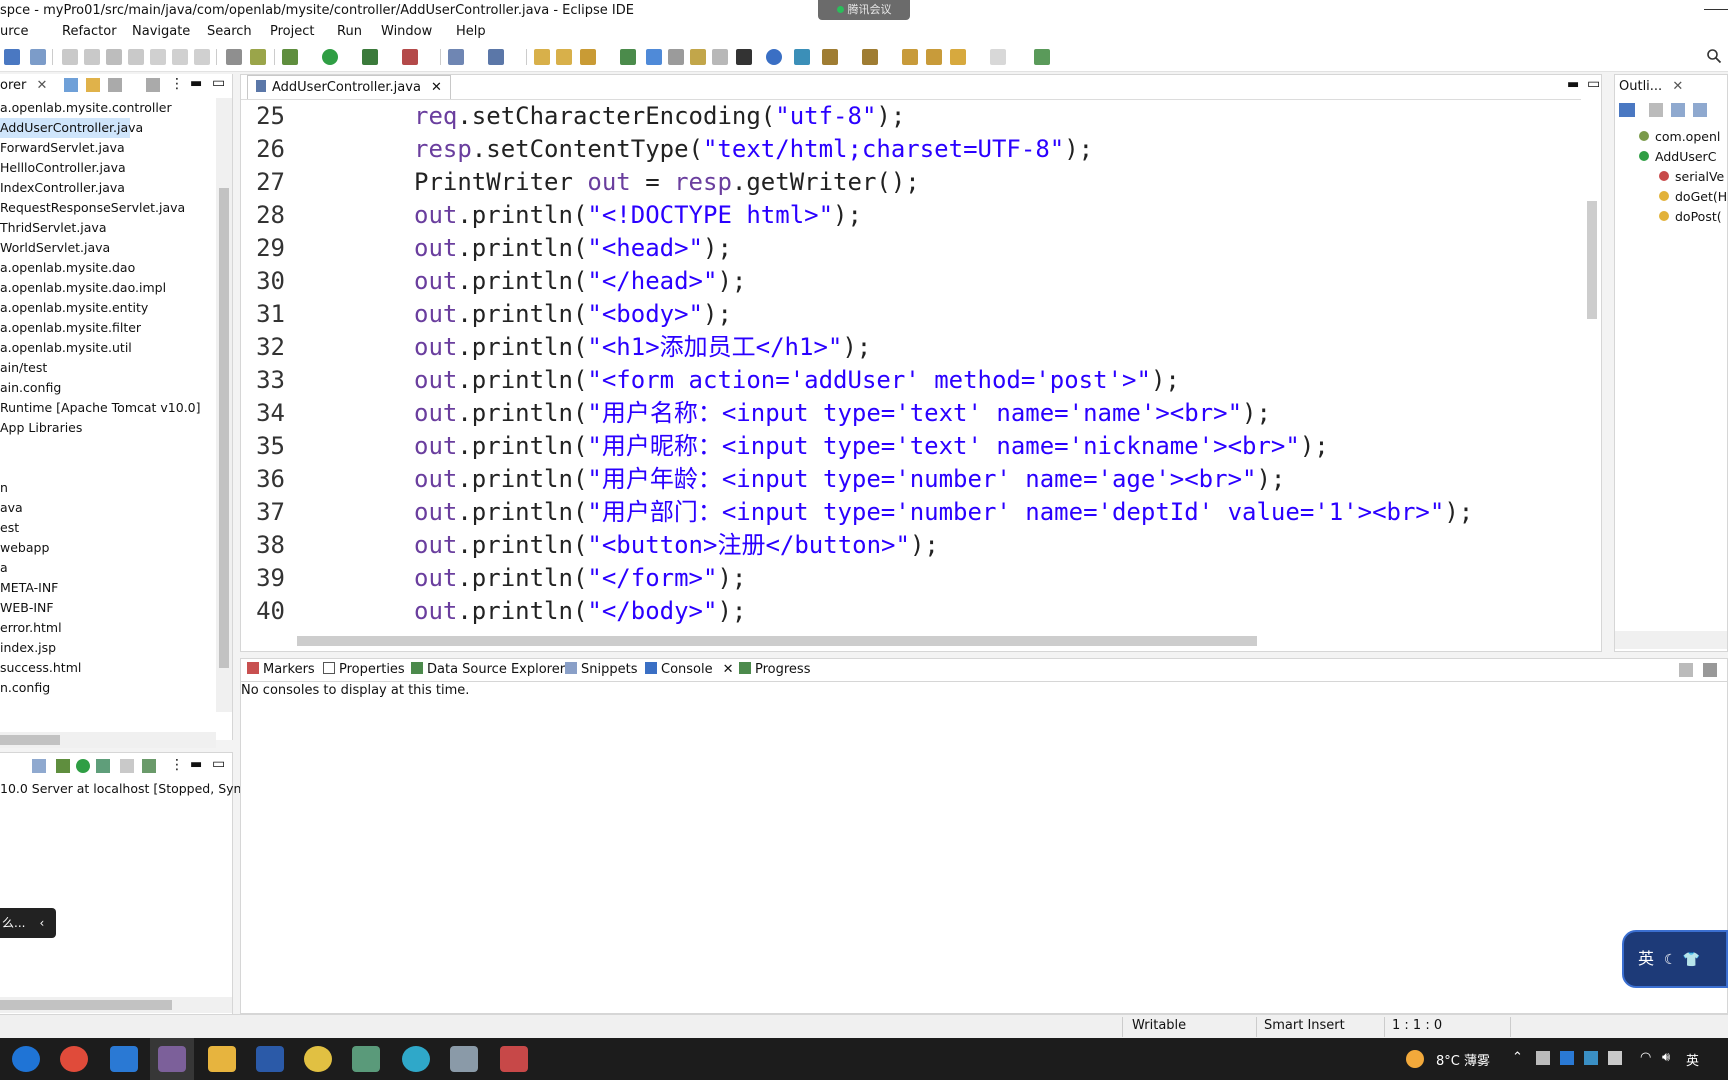  What do you see at coordinates (24, 86) in the screenshot?
I see `project-explorer-tab: orer ✕` at bounding box center [24, 86].